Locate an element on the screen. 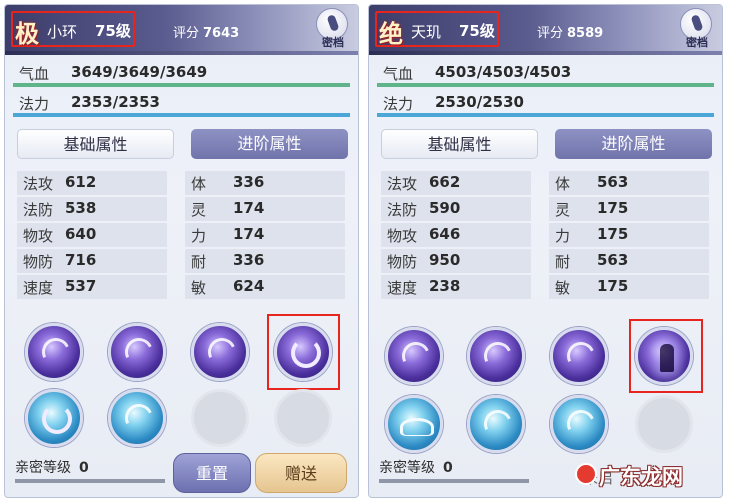 This screenshot has width=730, height=503. blue-vortex-skill-icon is located at coordinates (496, 424).